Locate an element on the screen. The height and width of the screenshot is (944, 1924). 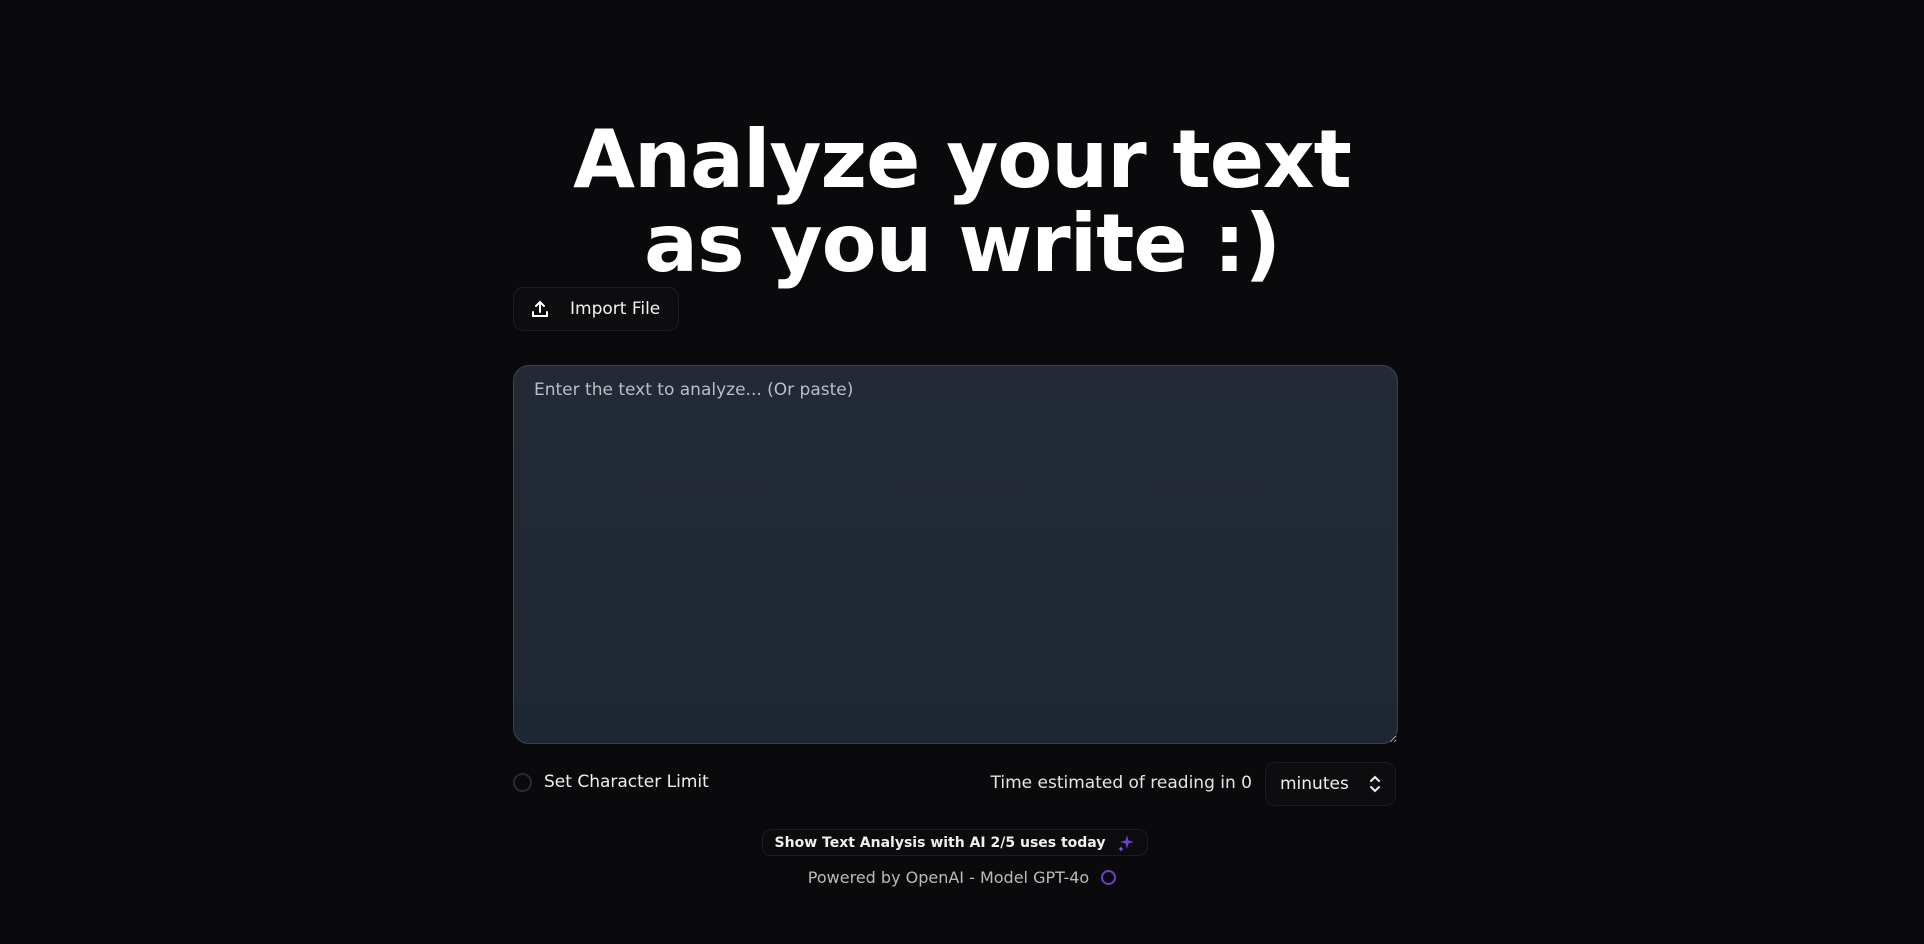
powered-by: Powered by OpenAI - Model GPT-4o is located at coordinates (962, 877).